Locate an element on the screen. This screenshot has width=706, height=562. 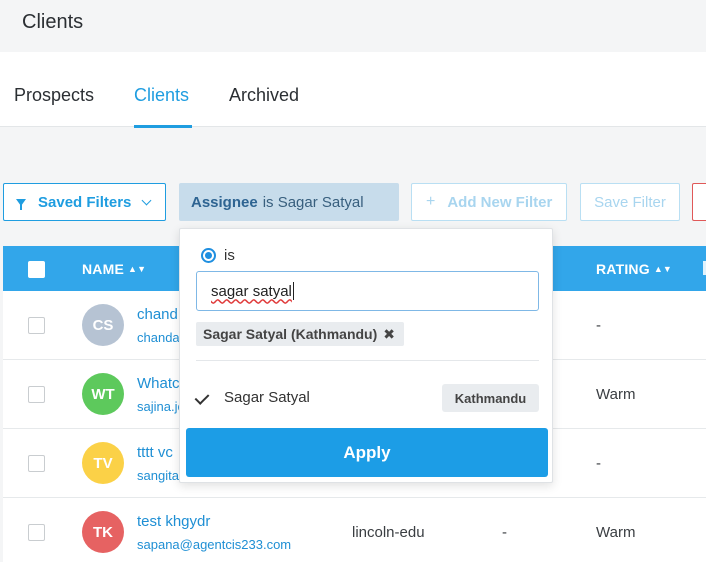
avatar: TV is located at coordinates (103, 463).